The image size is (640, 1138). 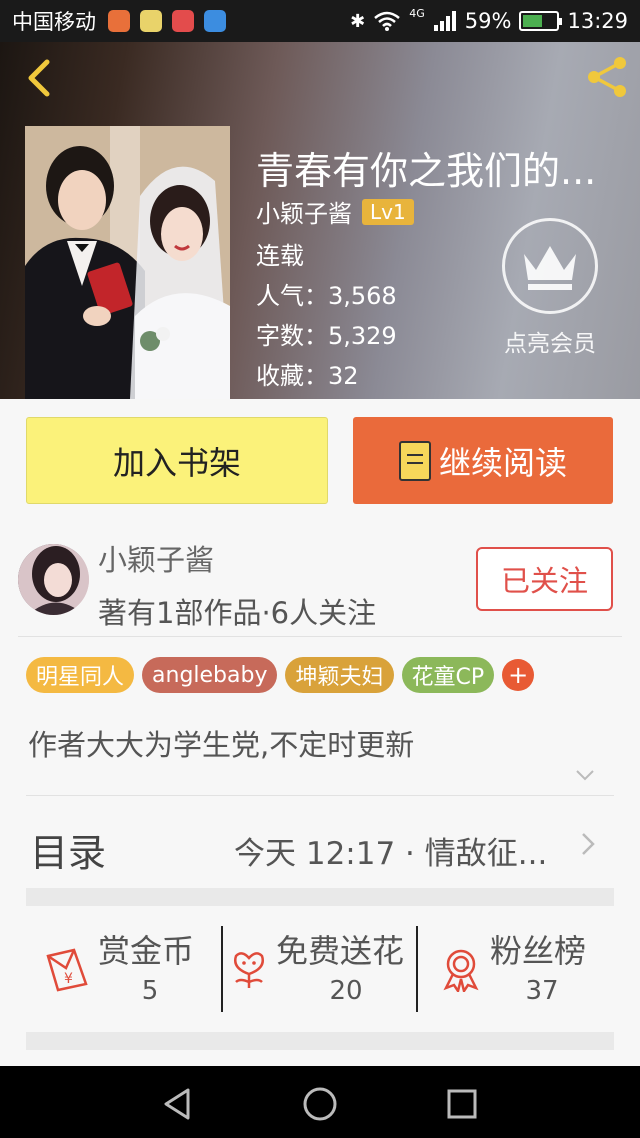 What do you see at coordinates (388, 211) in the screenshot?
I see `author-level-badge: Lv1` at bounding box center [388, 211].